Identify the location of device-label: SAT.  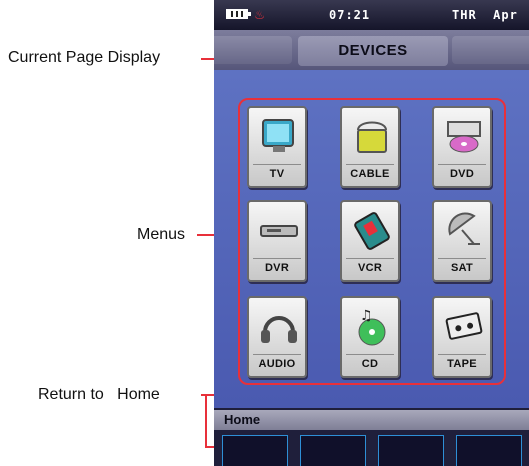
(462, 268).